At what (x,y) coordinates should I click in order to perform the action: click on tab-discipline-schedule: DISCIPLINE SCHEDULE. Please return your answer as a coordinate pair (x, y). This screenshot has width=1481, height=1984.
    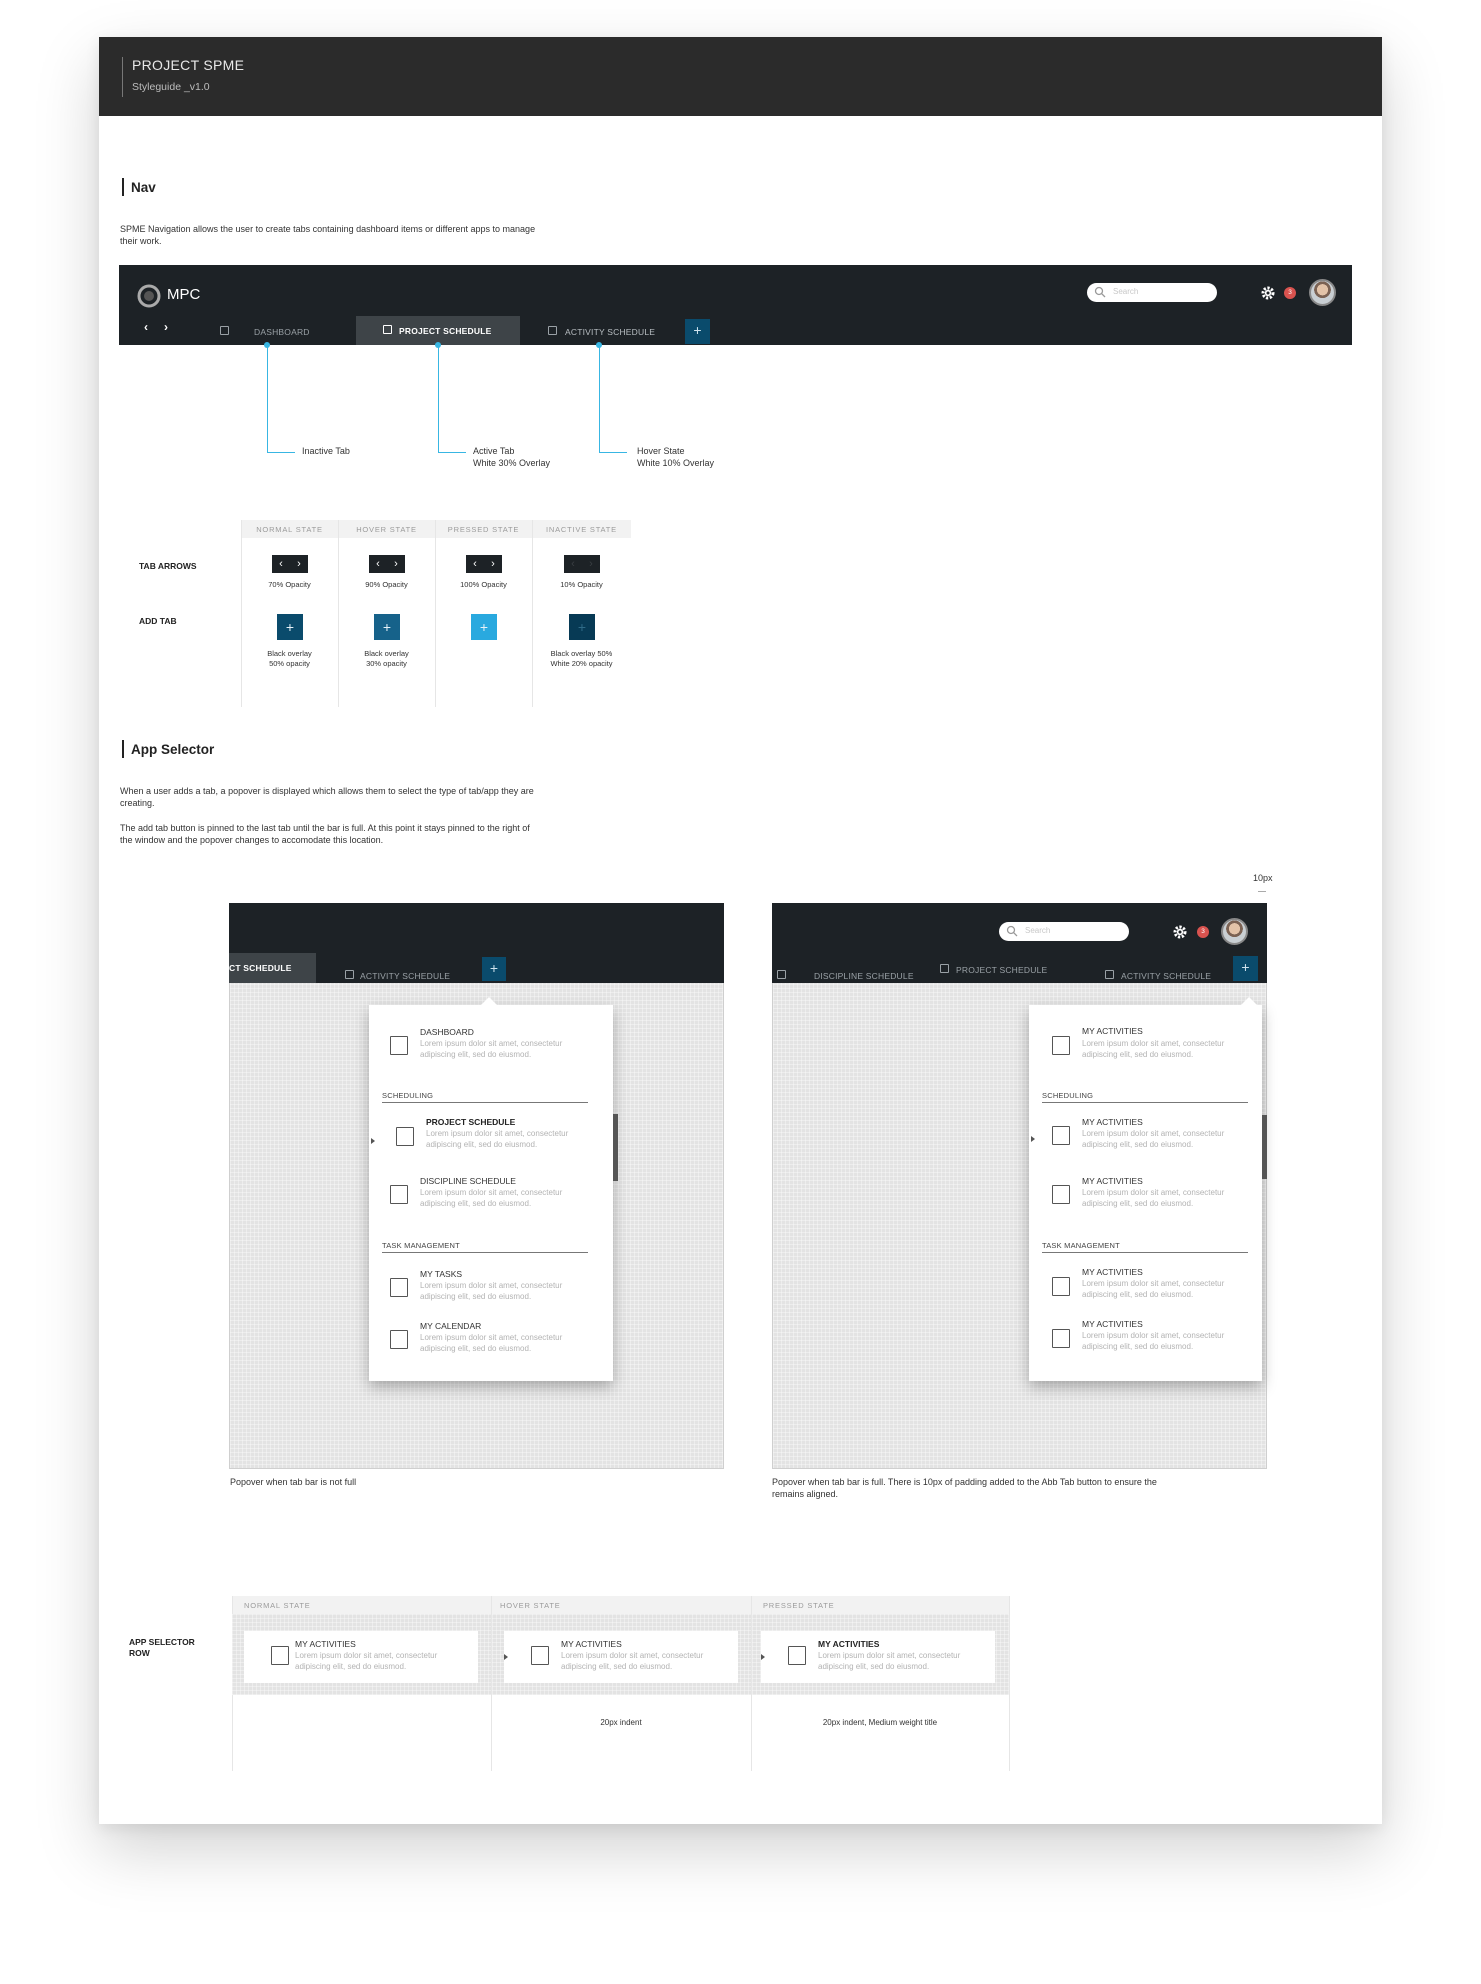
    Looking at the image, I should click on (864, 976).